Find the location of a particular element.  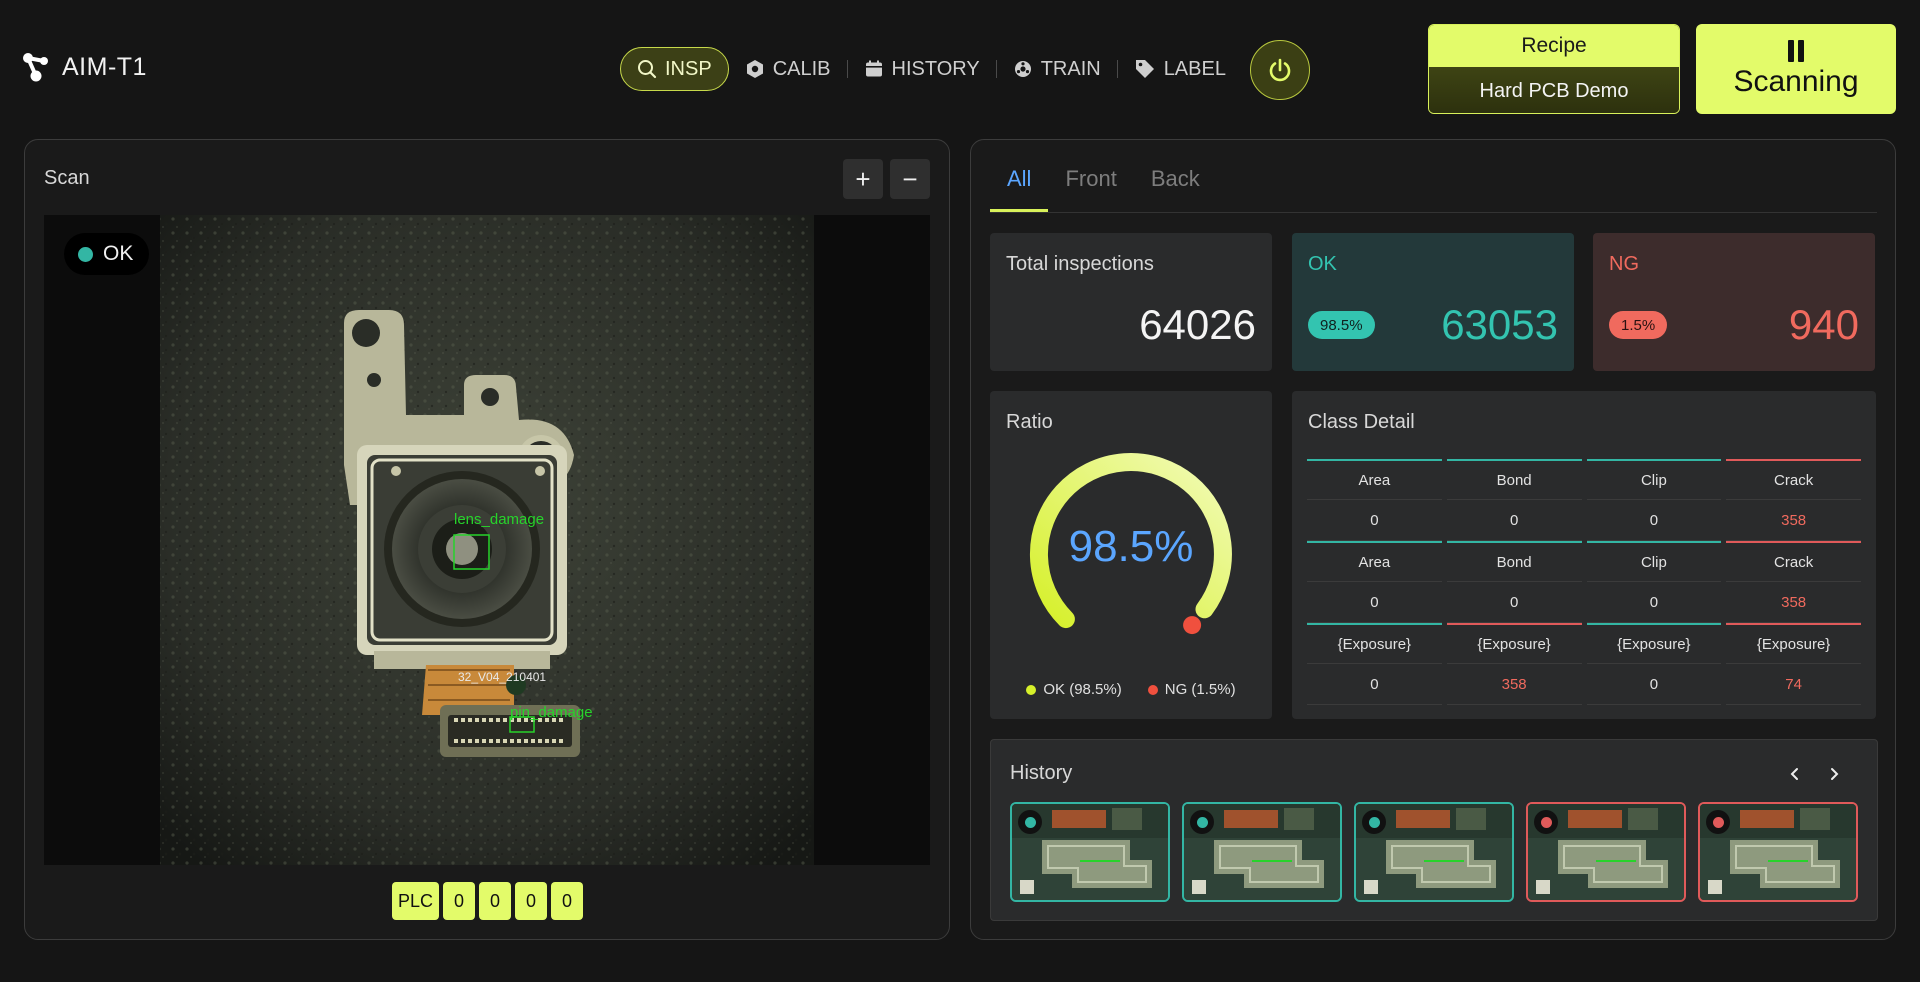

scan-status-badge: OK is located at coordinates (107, 254).